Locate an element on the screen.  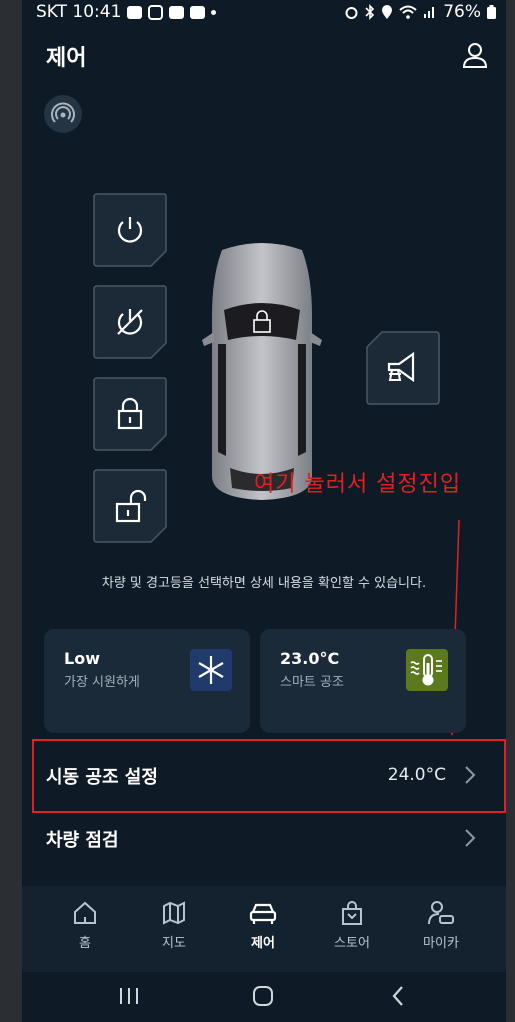
alarm-icon is located at coordinates (351, 12).